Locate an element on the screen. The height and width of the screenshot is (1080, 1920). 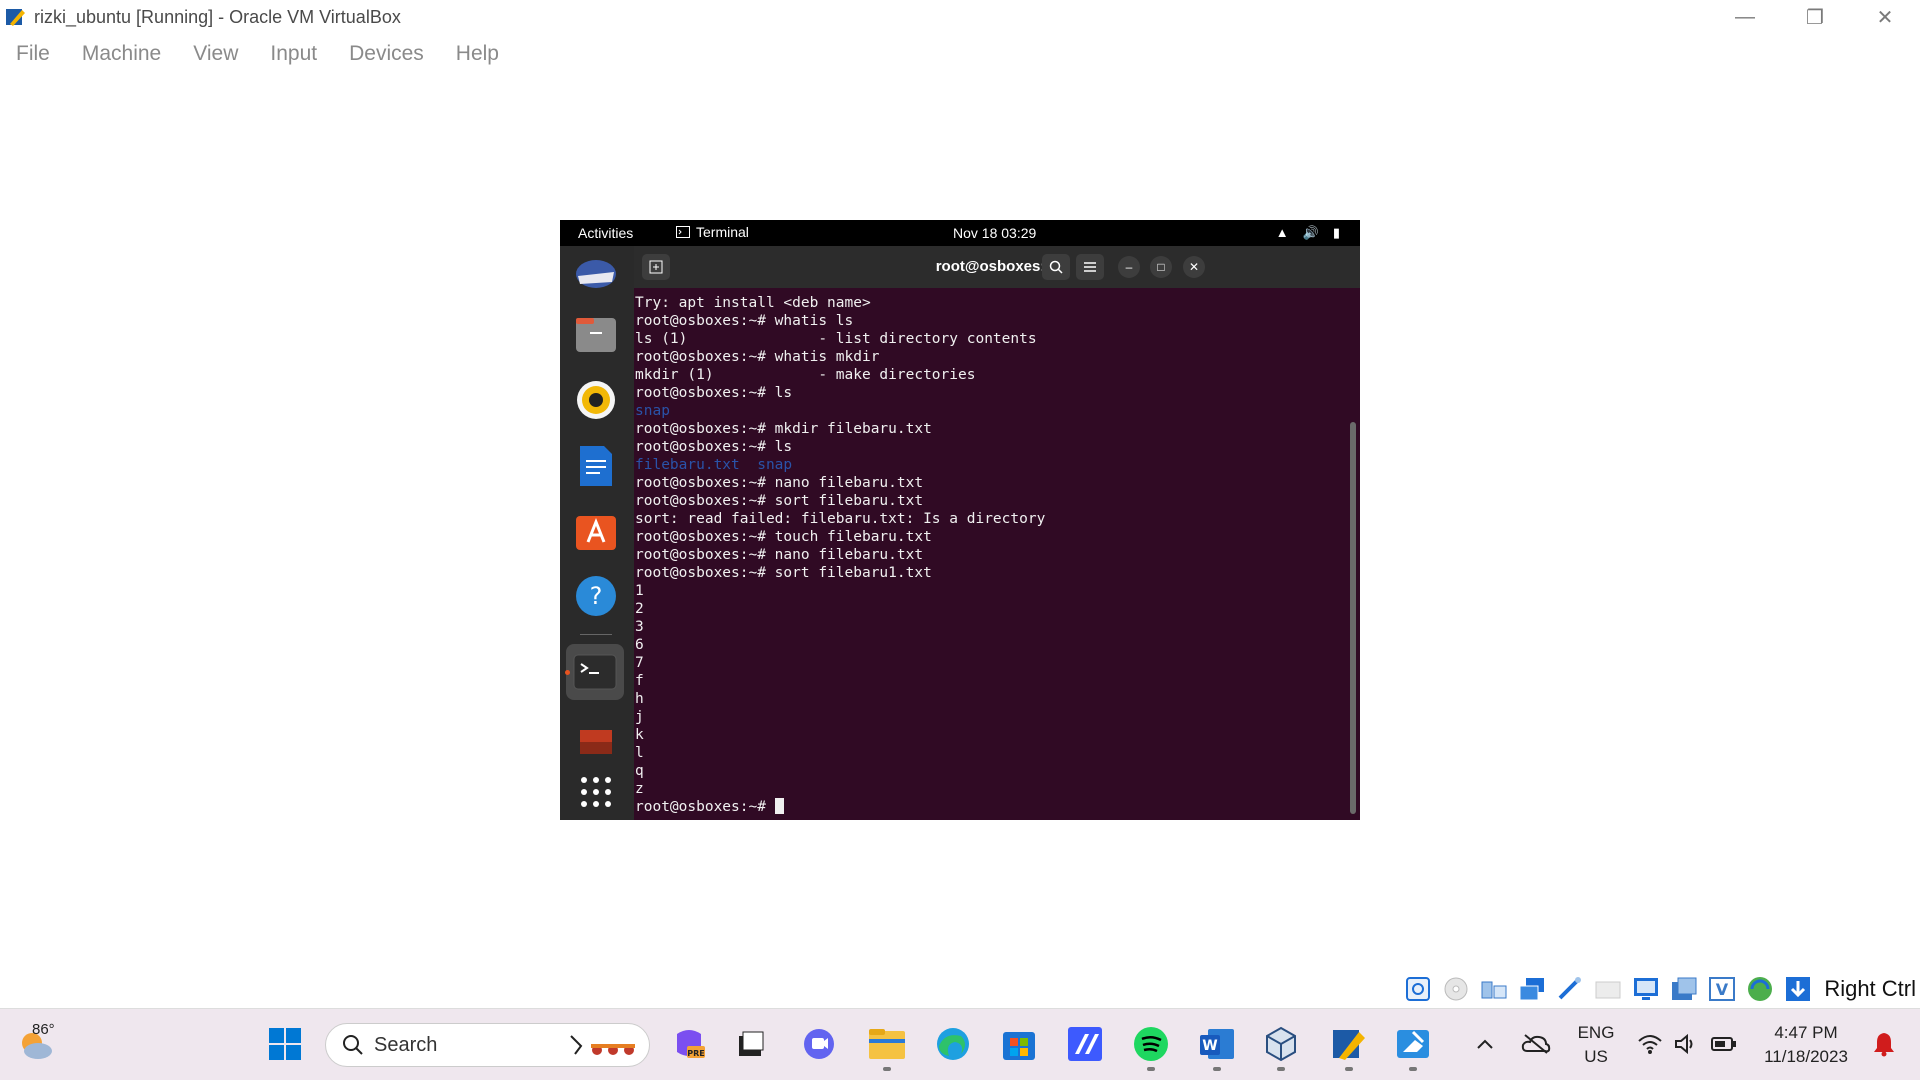
virtualbox-cube-icon is located at coordinates (1281, 1046).